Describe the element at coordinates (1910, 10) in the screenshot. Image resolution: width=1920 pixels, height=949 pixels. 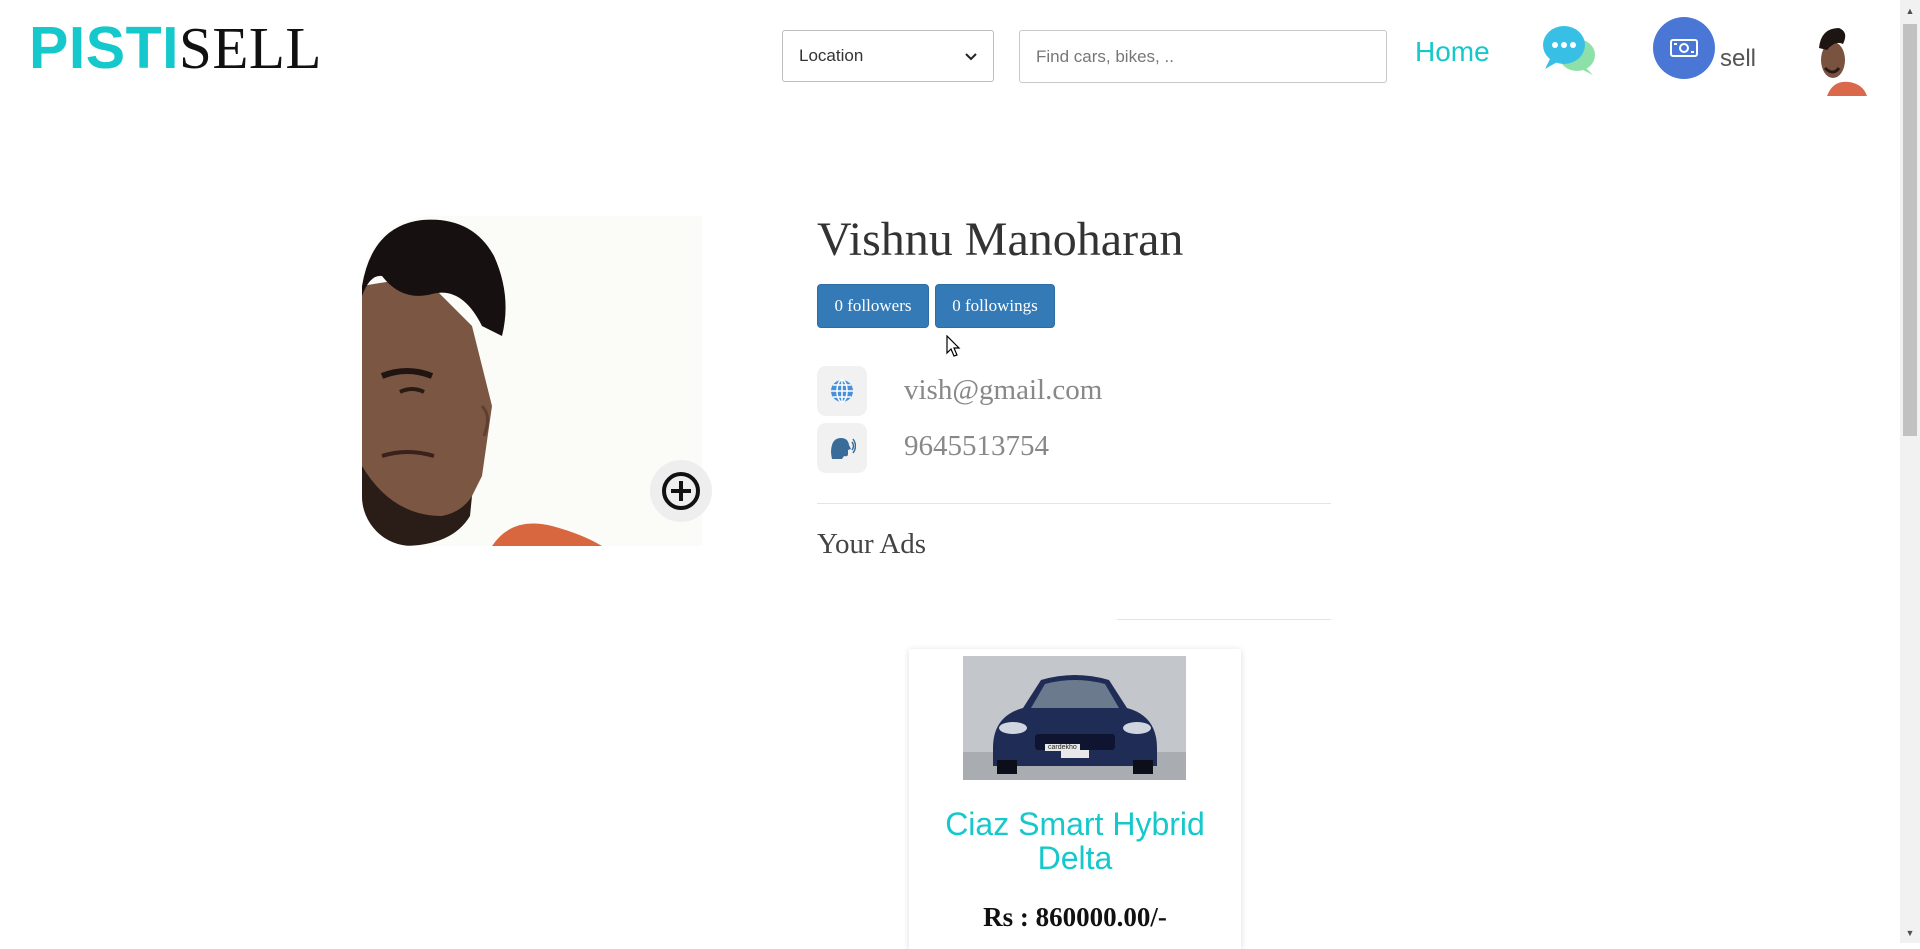
I see `scroll-up-arrow: ▲` at that location.